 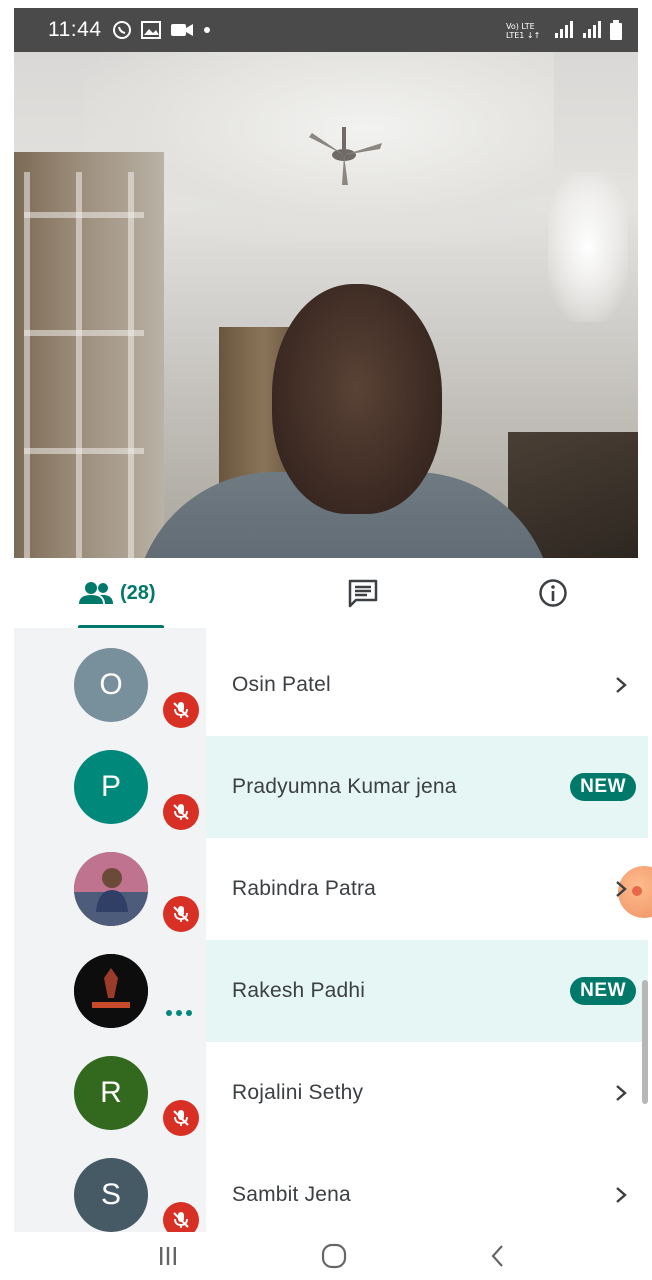 I want to click on participant-name: Rakesh Padhi, so click(x=299, y=990).